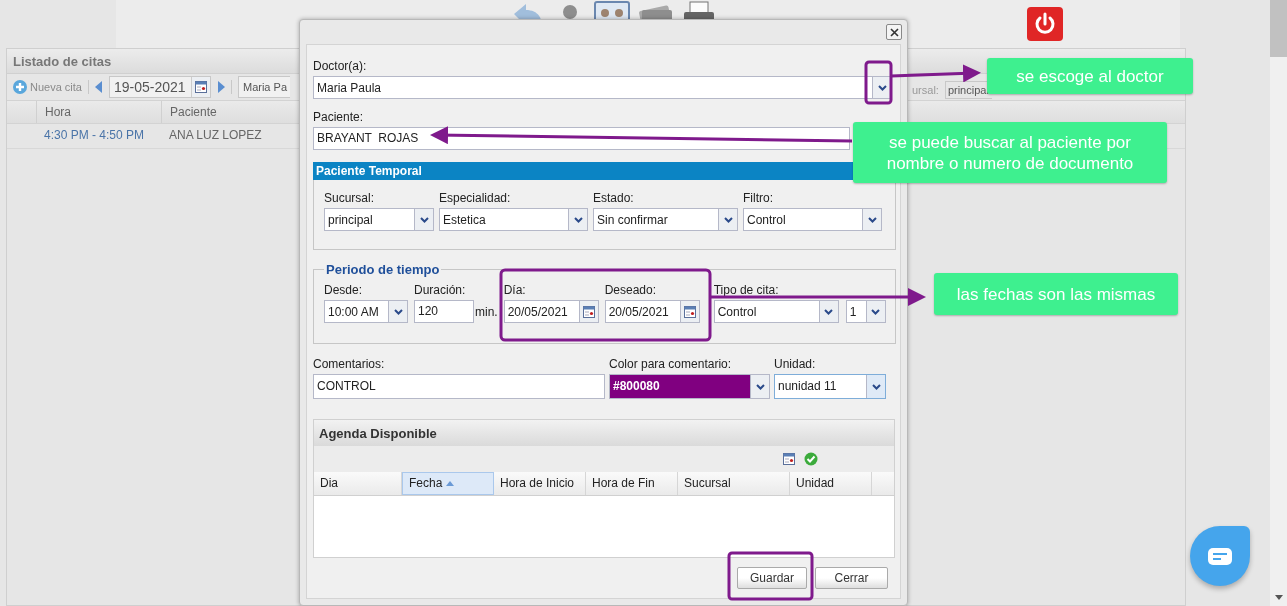  Describe the element at coordinates (734, 483) in the screenshot. I see `column-header: Sucursal` at that location.